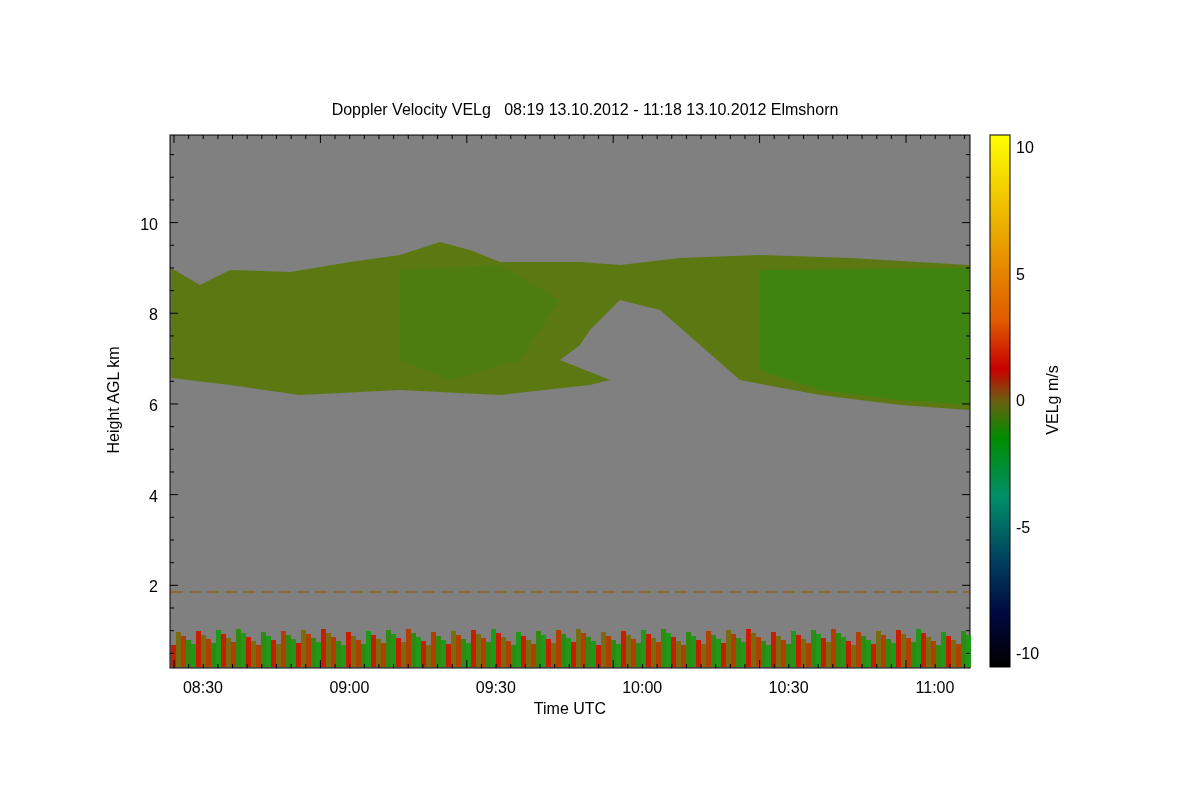  Describe the element at coordinates (1020, 400) in the screenshot. I see `colorbar-tick-label: 0` at that location.